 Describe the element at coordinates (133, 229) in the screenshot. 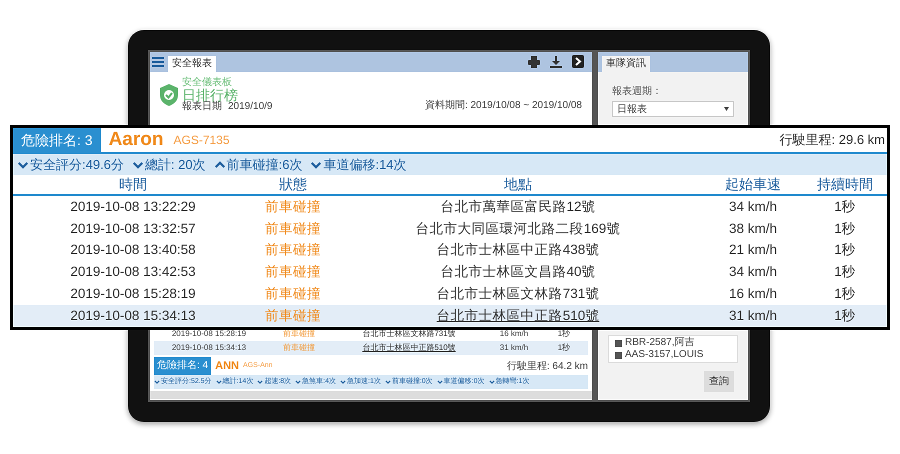

I see `time-cell-text: 2019-10-08 13:32:57` at that location.